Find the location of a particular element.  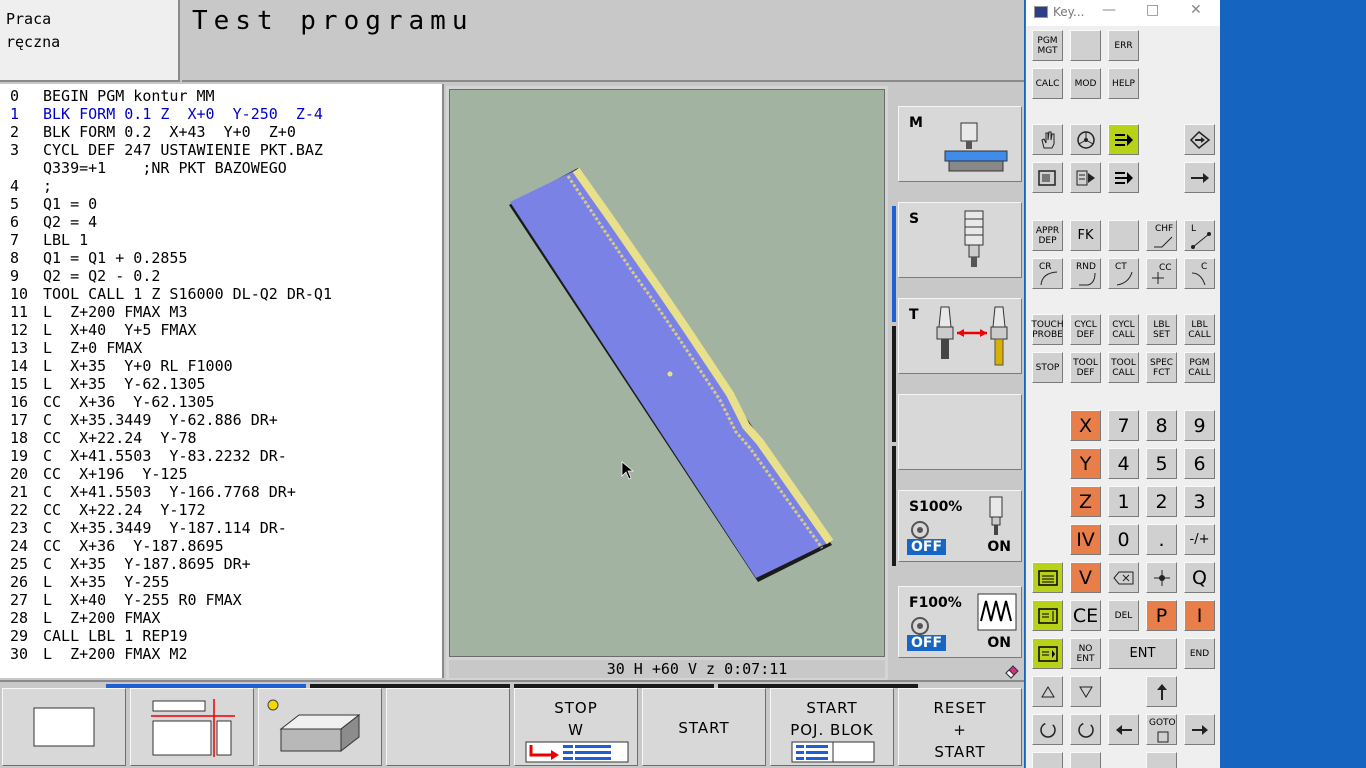

key-4: 4 is located at coordinates (1123, 463).